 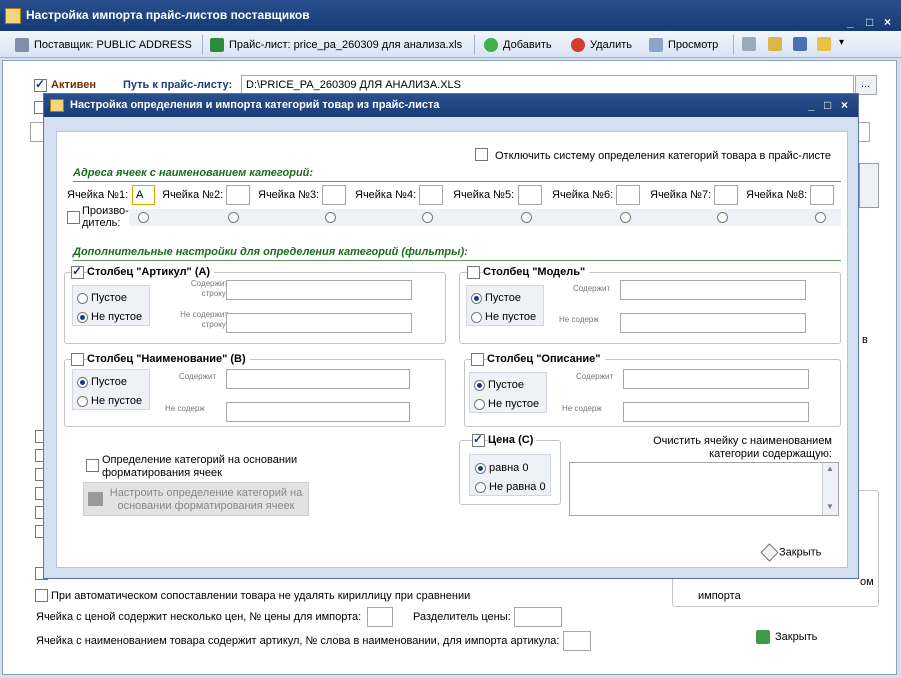 I want to click on add-button: Добавить, so click(x=518, y=45).